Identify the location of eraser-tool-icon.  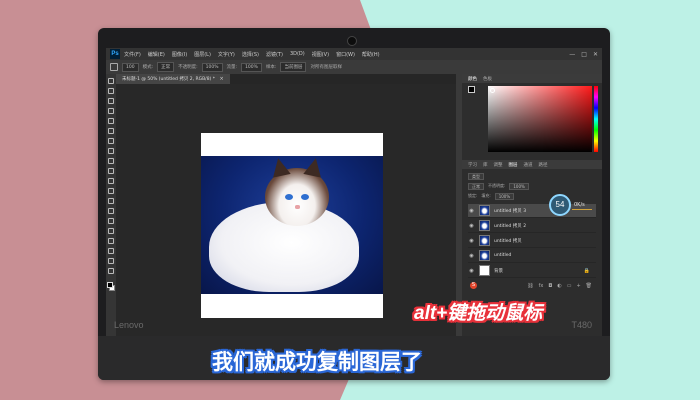
(111, 181).